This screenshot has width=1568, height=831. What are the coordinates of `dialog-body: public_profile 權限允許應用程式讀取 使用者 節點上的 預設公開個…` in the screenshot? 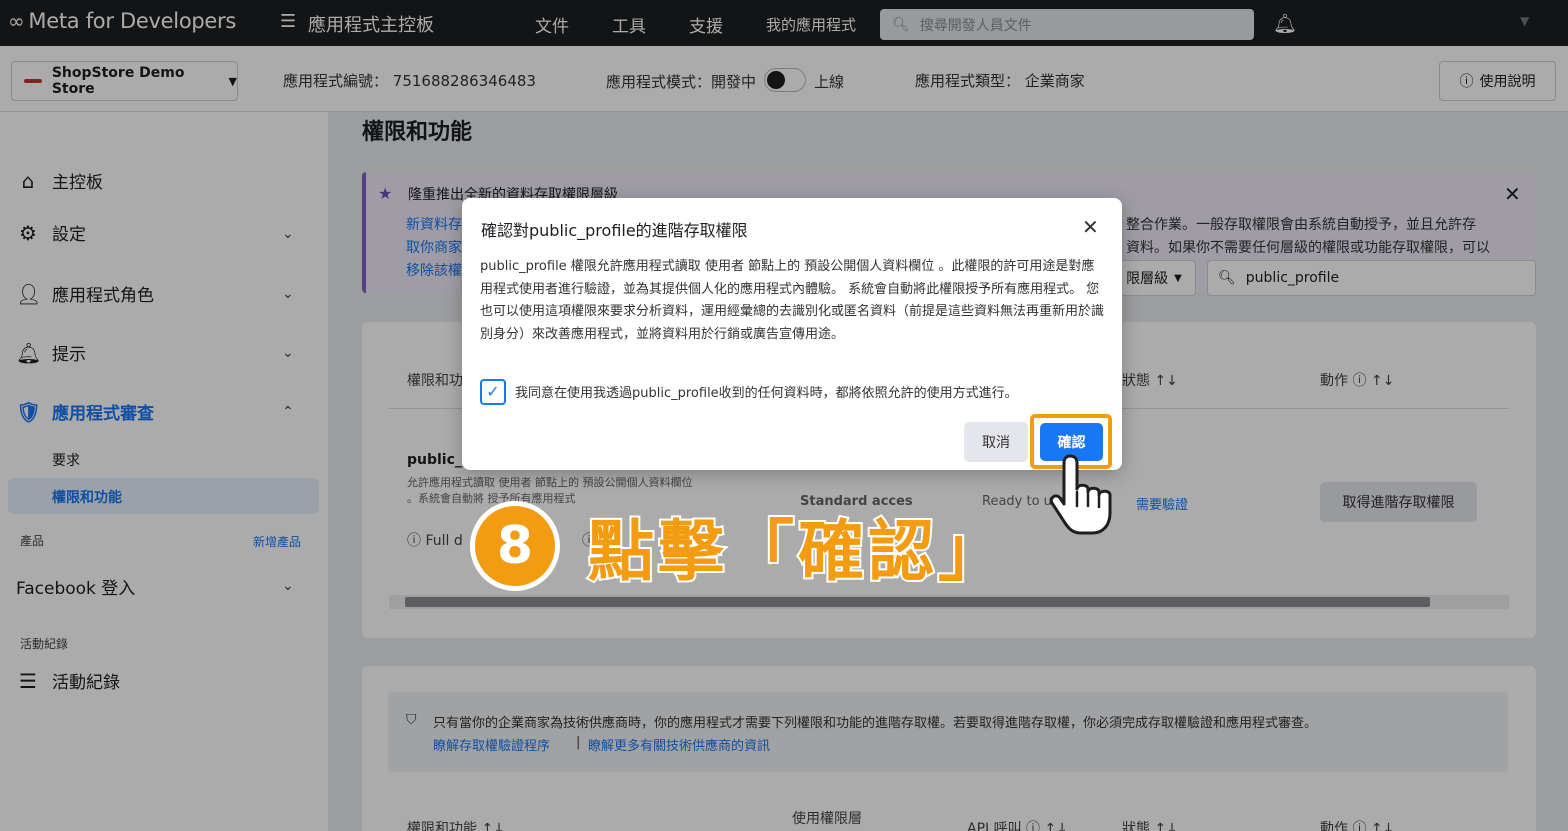 It's located at (792, 300).